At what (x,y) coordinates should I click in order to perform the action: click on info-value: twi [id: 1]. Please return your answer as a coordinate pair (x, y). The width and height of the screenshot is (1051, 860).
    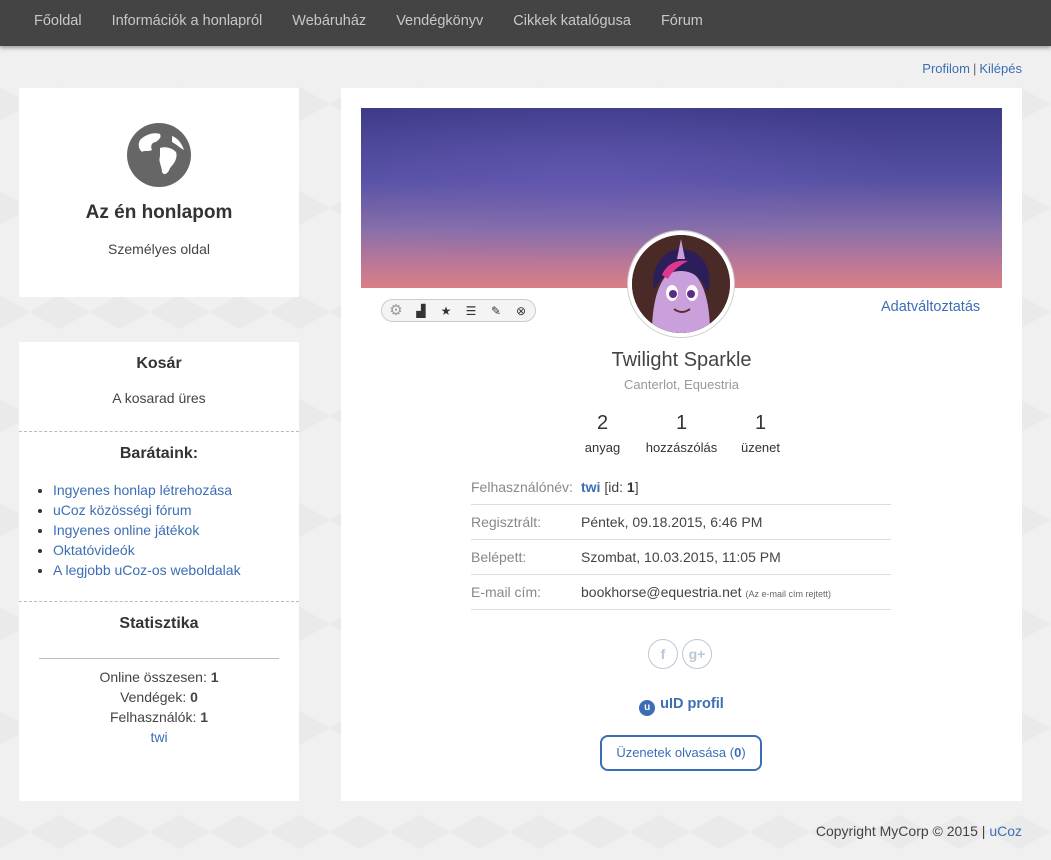
    Looking at the image, I should click on (610, 487).